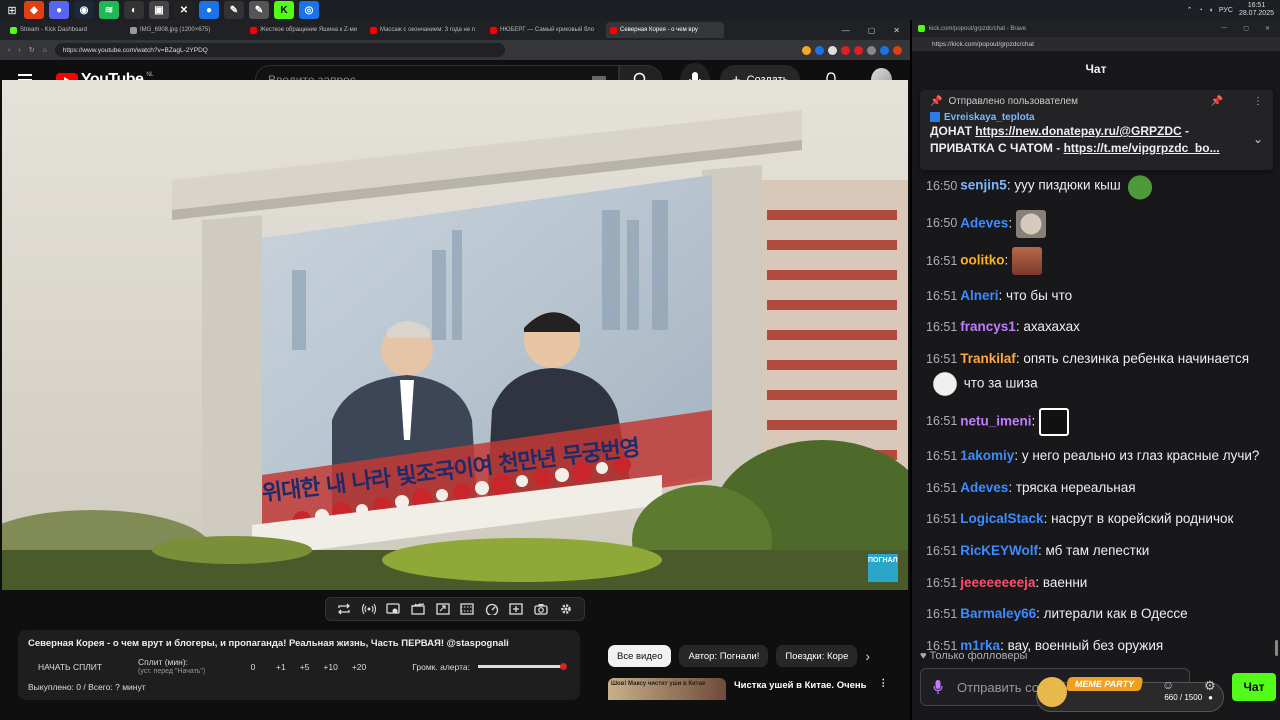 Image resolution: width=1280 pixels, height=720 pixels. Describe the element at coordinates (1211, 10) in the screenshot. I see `tray-volume-icon: ◖` at that location.